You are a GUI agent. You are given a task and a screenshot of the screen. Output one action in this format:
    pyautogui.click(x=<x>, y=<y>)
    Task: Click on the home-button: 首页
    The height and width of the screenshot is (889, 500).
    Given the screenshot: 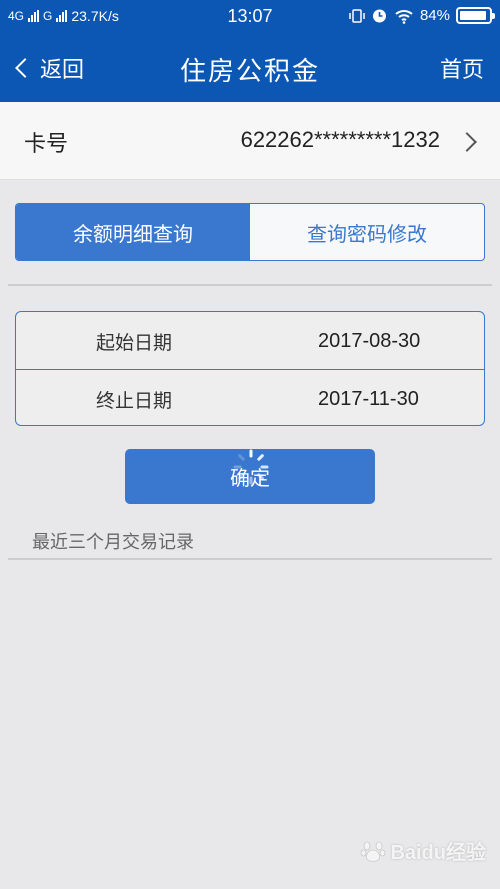 What is the action you would take?
    pyautogui.click(x=462, y=68)
    